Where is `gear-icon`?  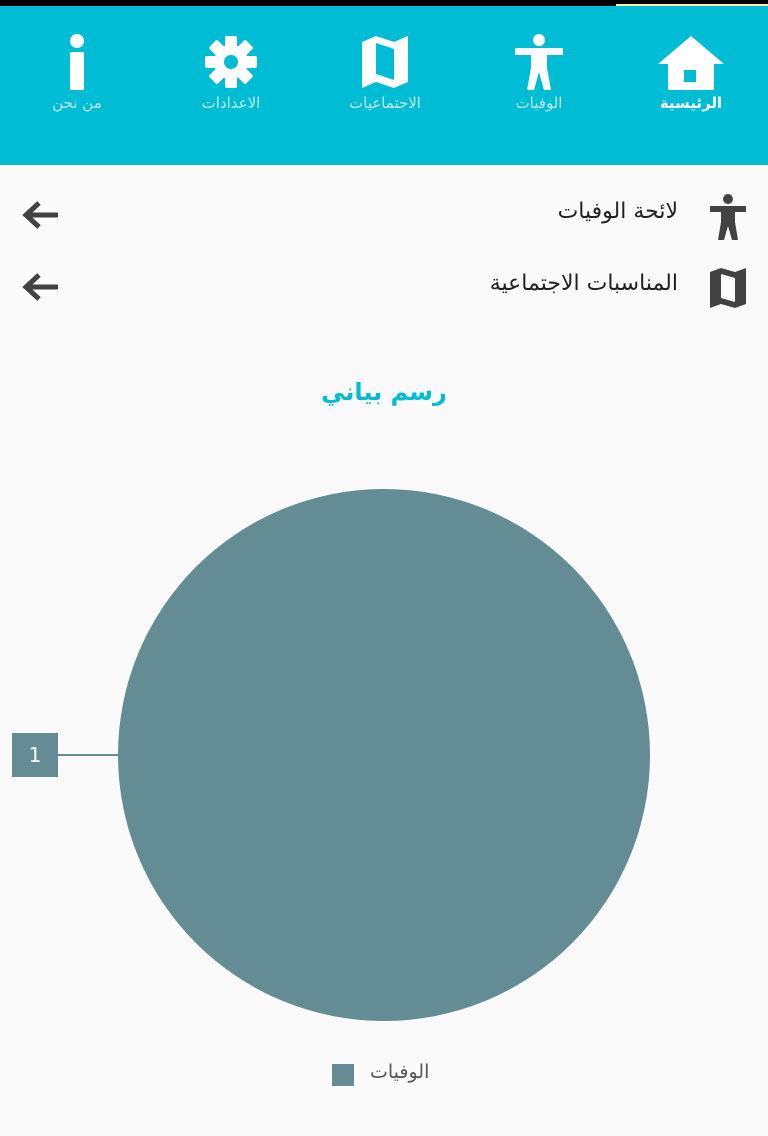
gear-icon is located at coordinates (231, 62).